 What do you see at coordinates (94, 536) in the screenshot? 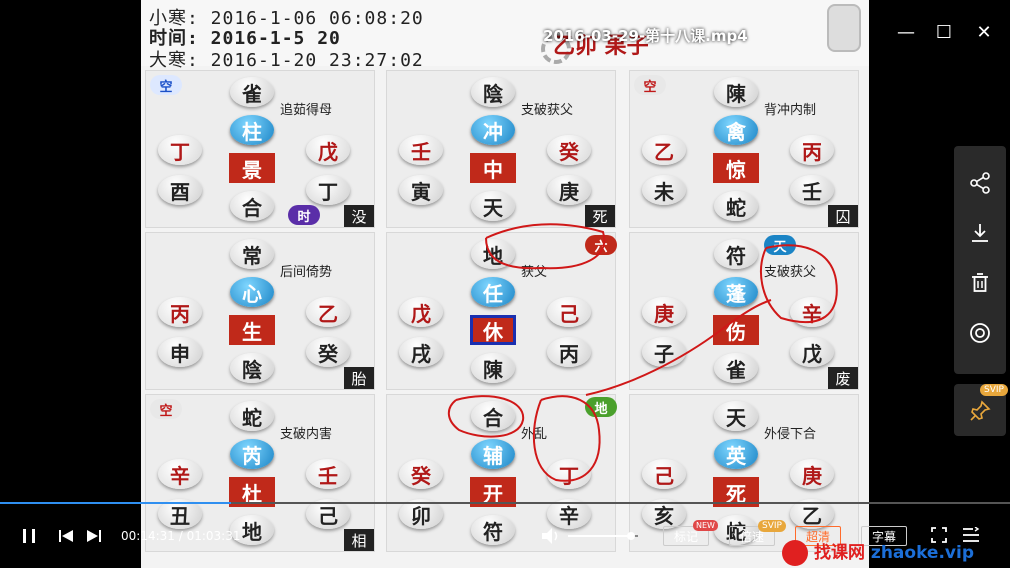
I see `next-icon` at bounding box center [94, 536].